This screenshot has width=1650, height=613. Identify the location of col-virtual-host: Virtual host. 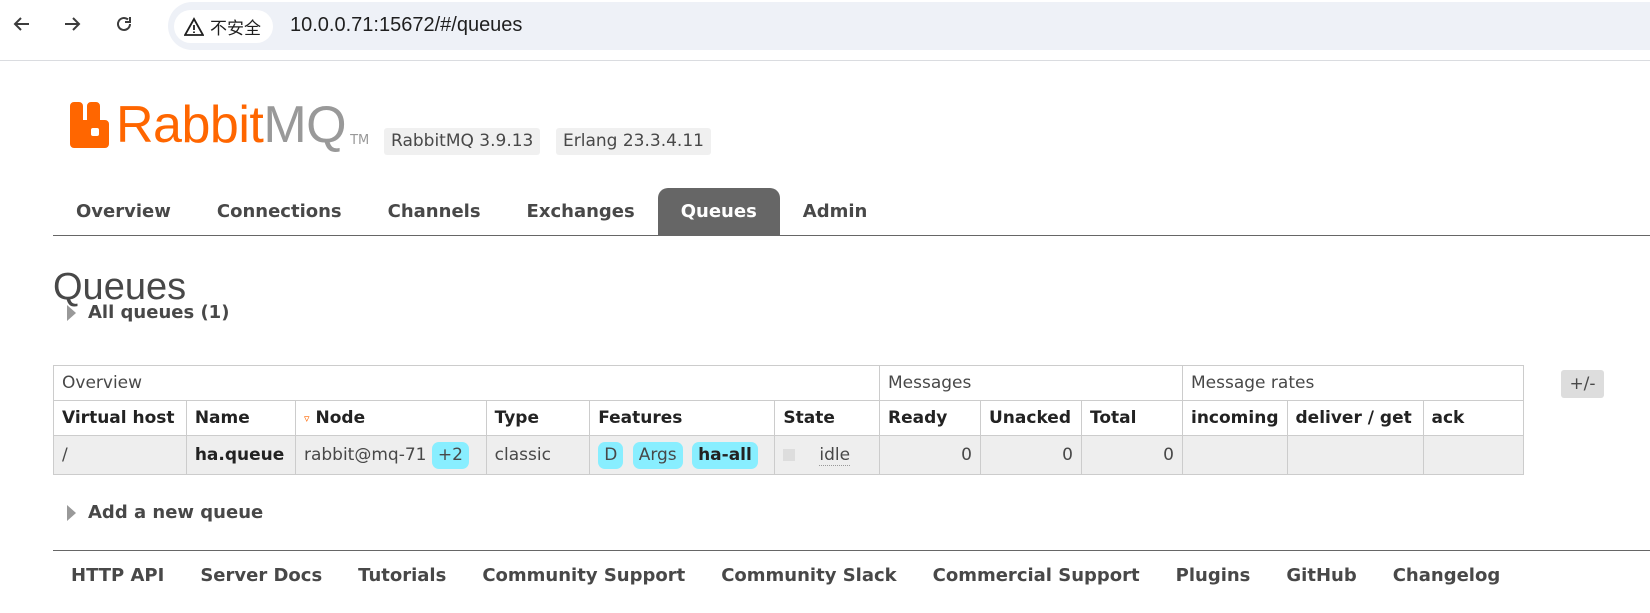
(120, 418).